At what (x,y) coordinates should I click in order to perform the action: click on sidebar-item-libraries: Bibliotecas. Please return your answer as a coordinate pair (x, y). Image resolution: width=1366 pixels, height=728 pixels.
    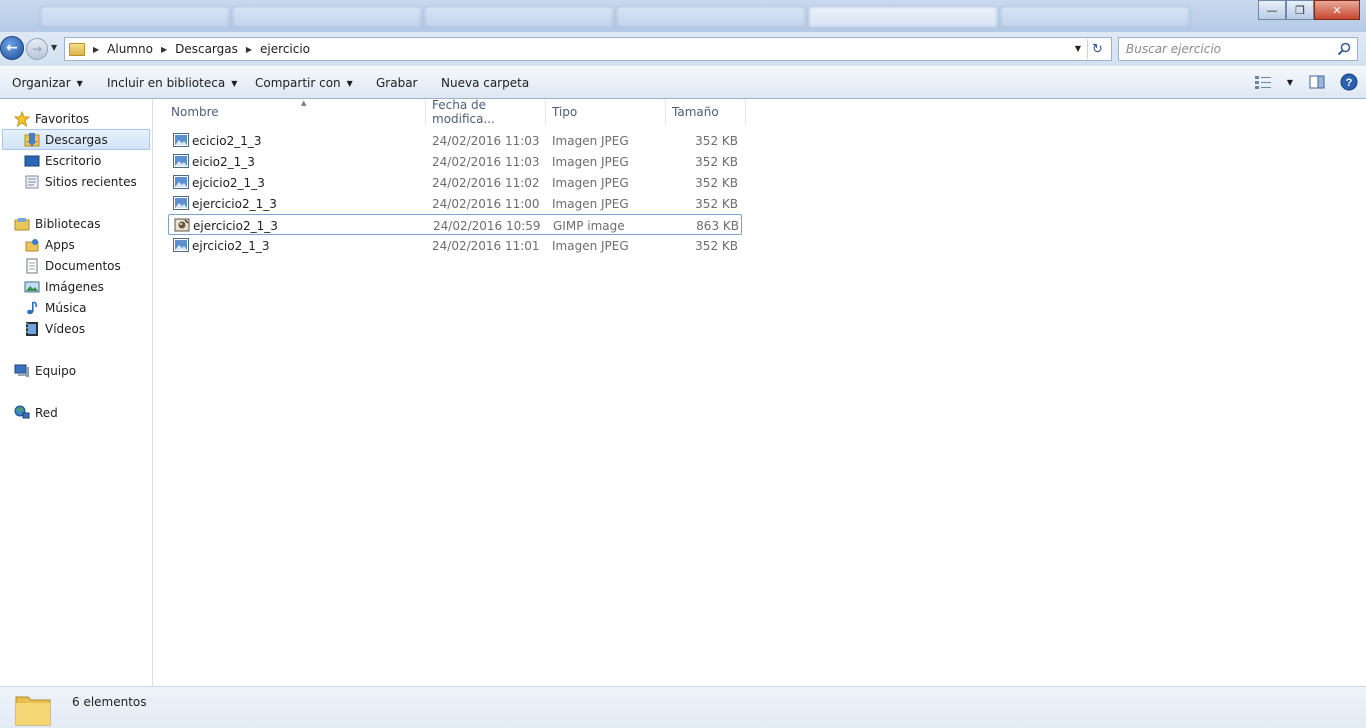
    Looking at the image, I should click on (76, 223).